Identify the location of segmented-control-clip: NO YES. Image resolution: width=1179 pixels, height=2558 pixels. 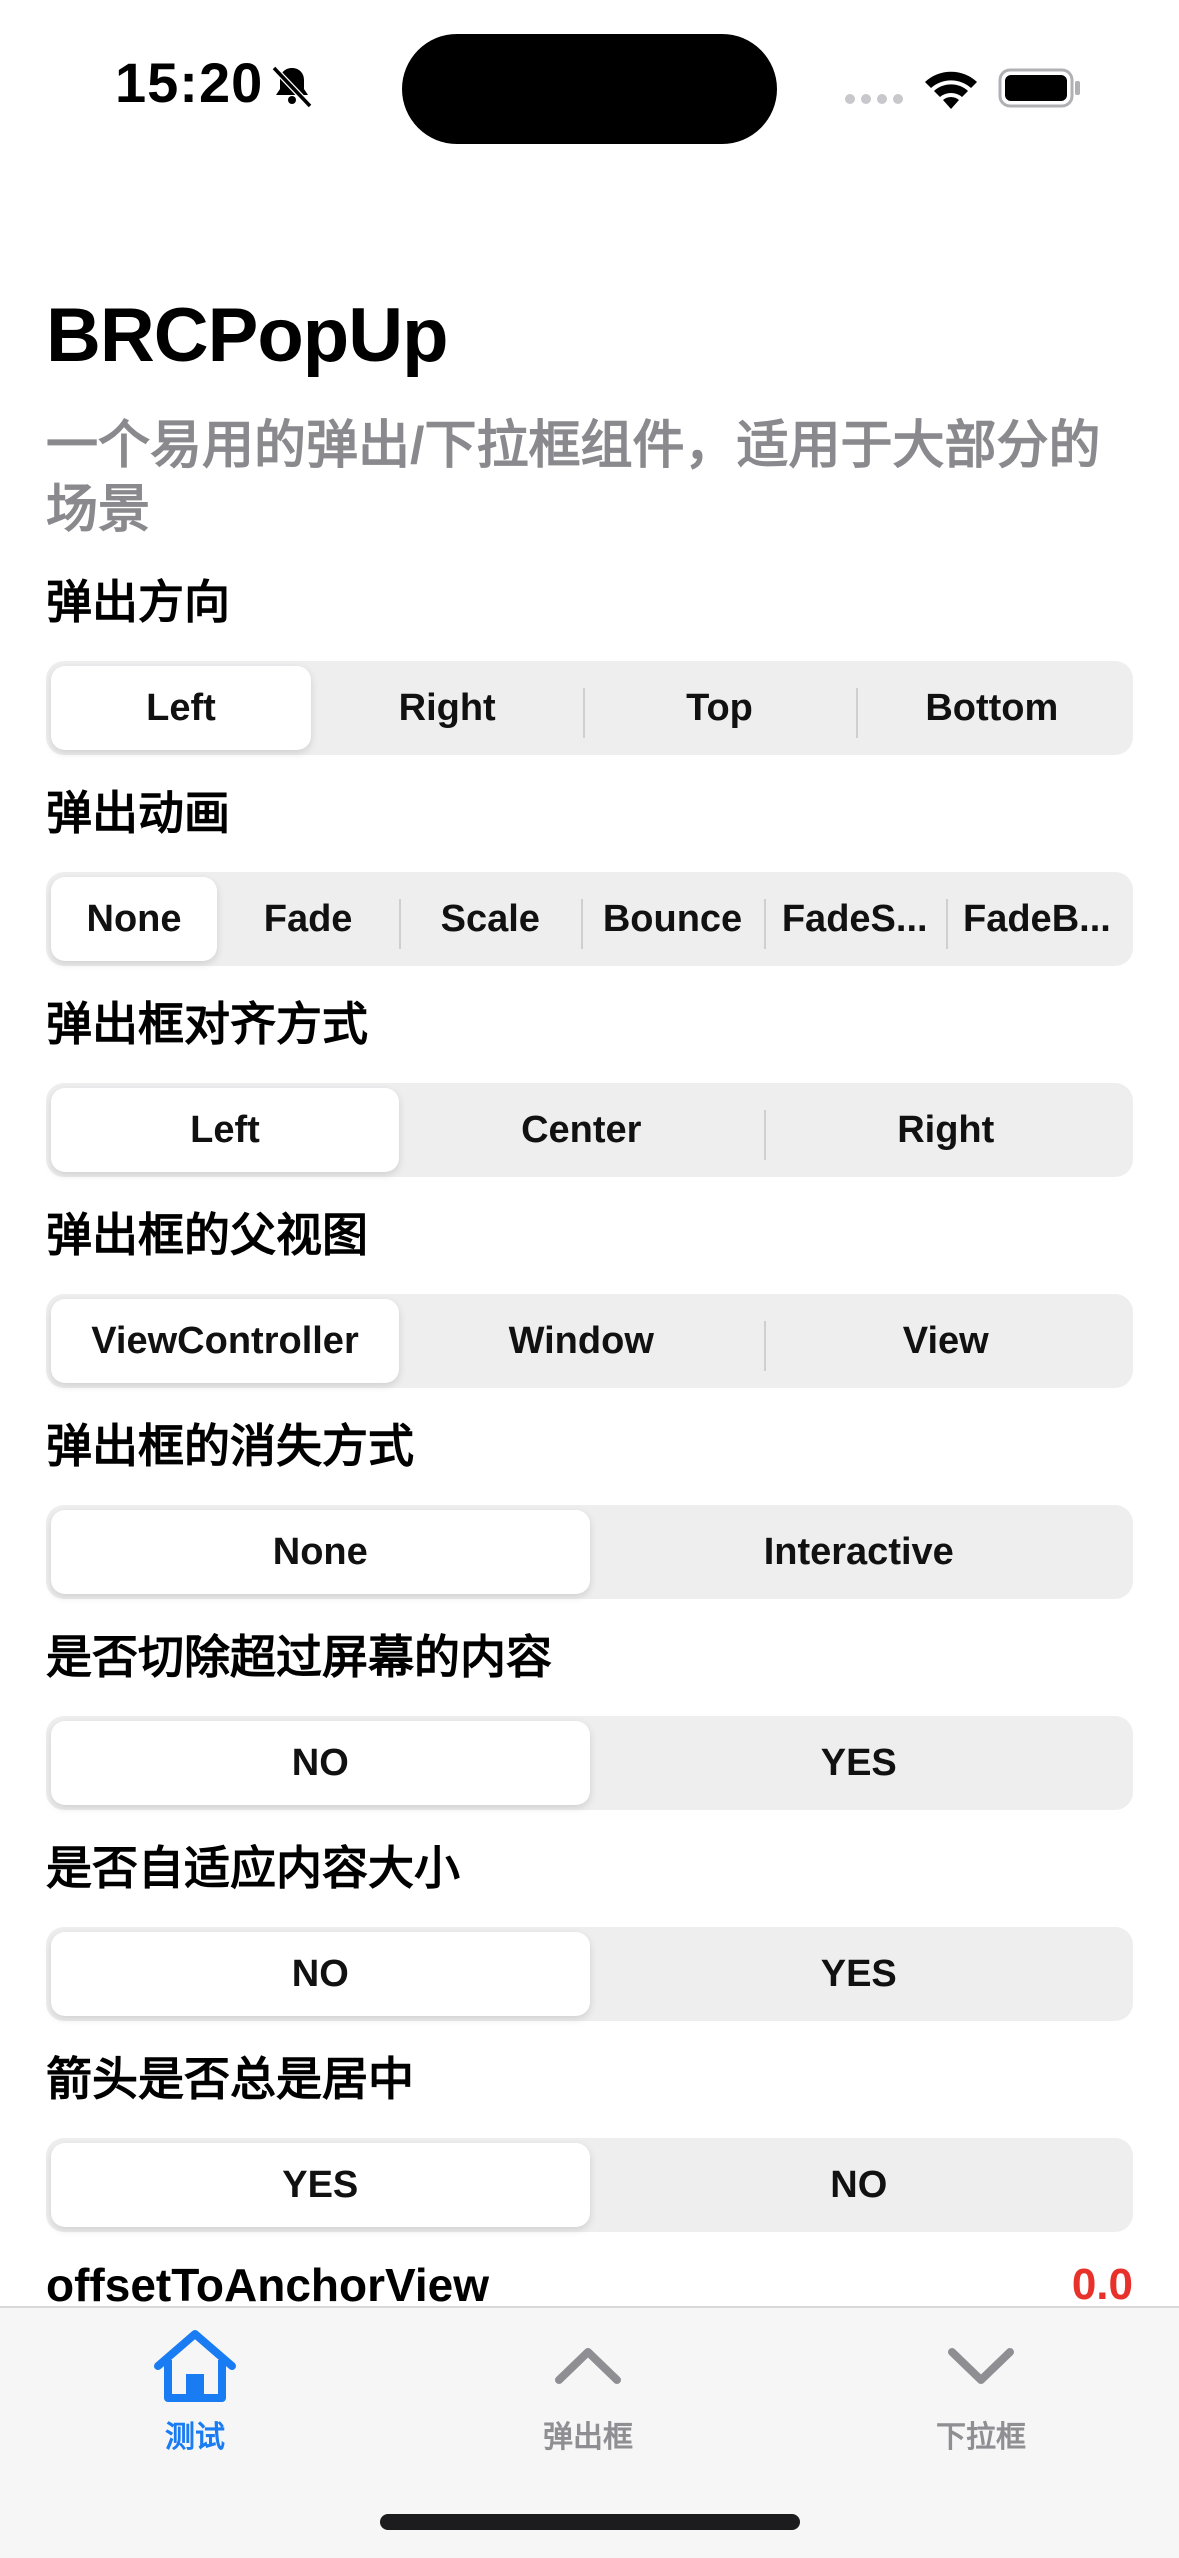
(589, 1763).